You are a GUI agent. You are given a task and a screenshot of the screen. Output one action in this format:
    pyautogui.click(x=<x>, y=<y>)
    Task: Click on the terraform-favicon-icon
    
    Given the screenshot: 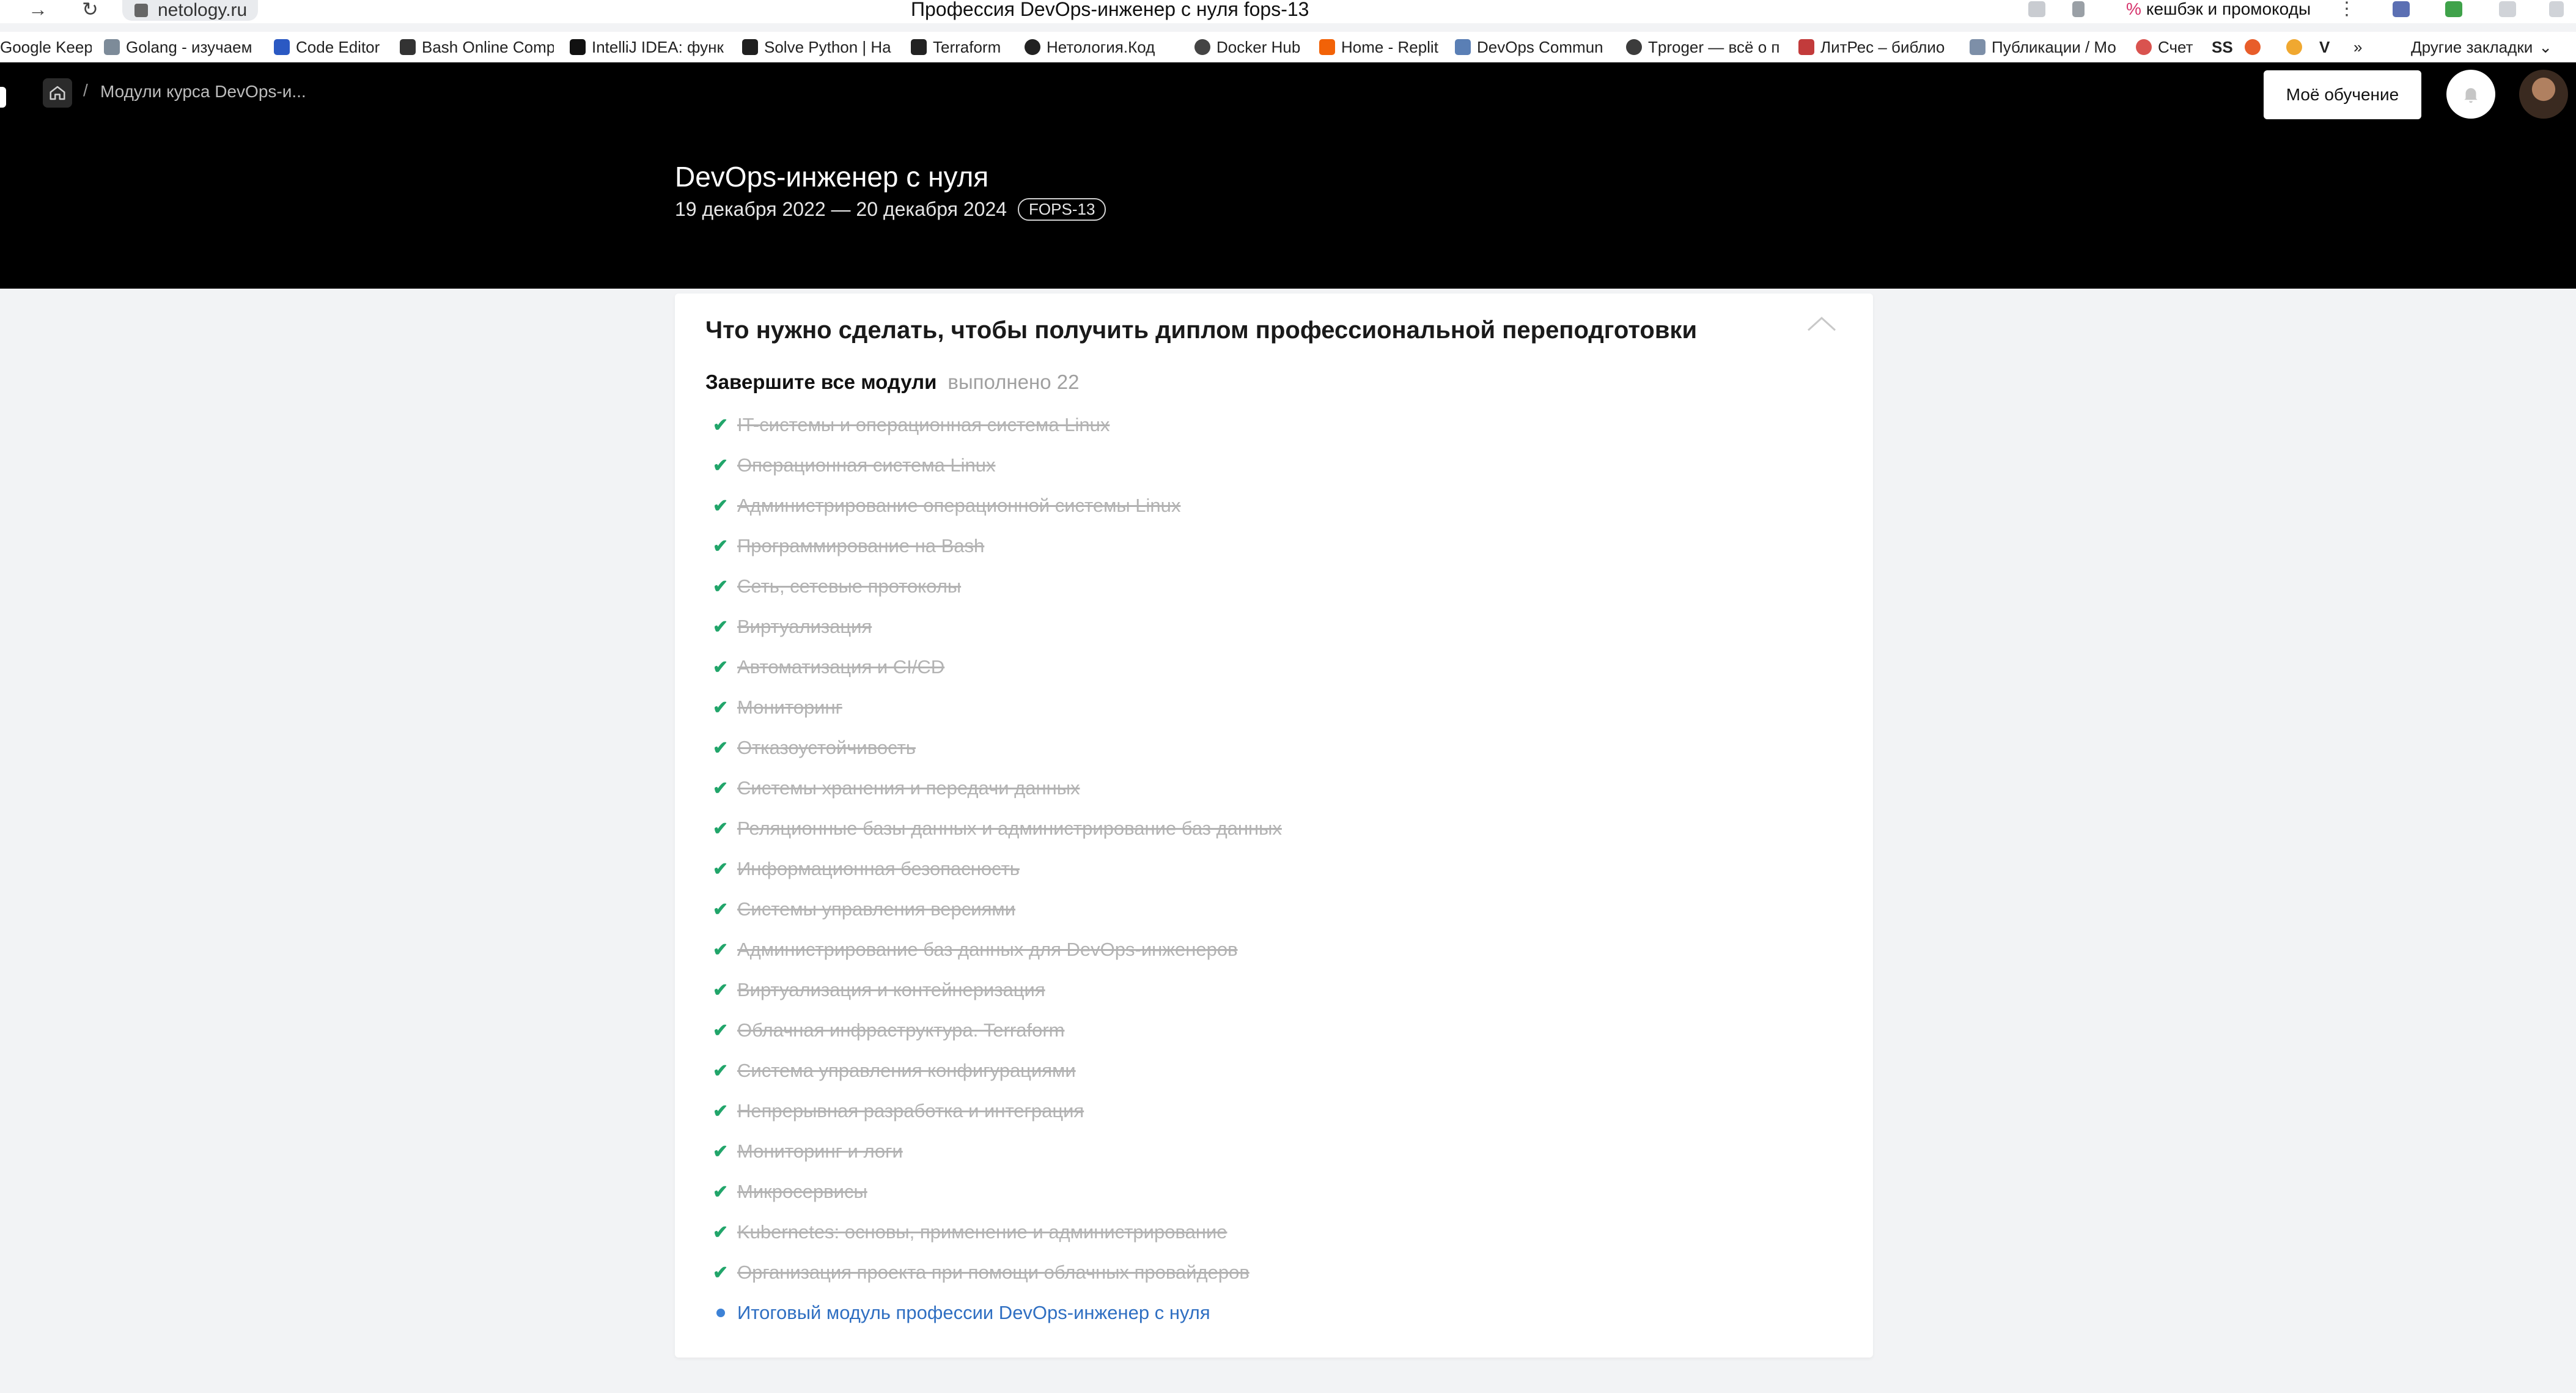 What is the action you would take?
    pyautogui.click(x=919, y=47)
    